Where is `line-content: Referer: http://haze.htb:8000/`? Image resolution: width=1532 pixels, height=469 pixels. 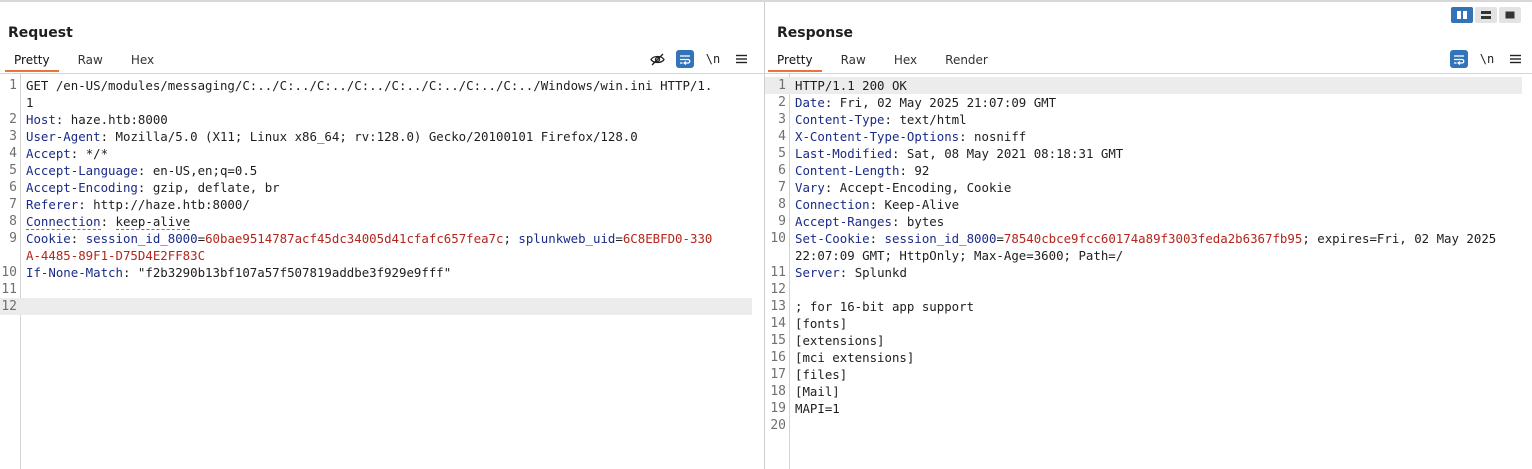
line-content: Referer: http://haze.htb:8000/ is located at coordinates (138, 204).